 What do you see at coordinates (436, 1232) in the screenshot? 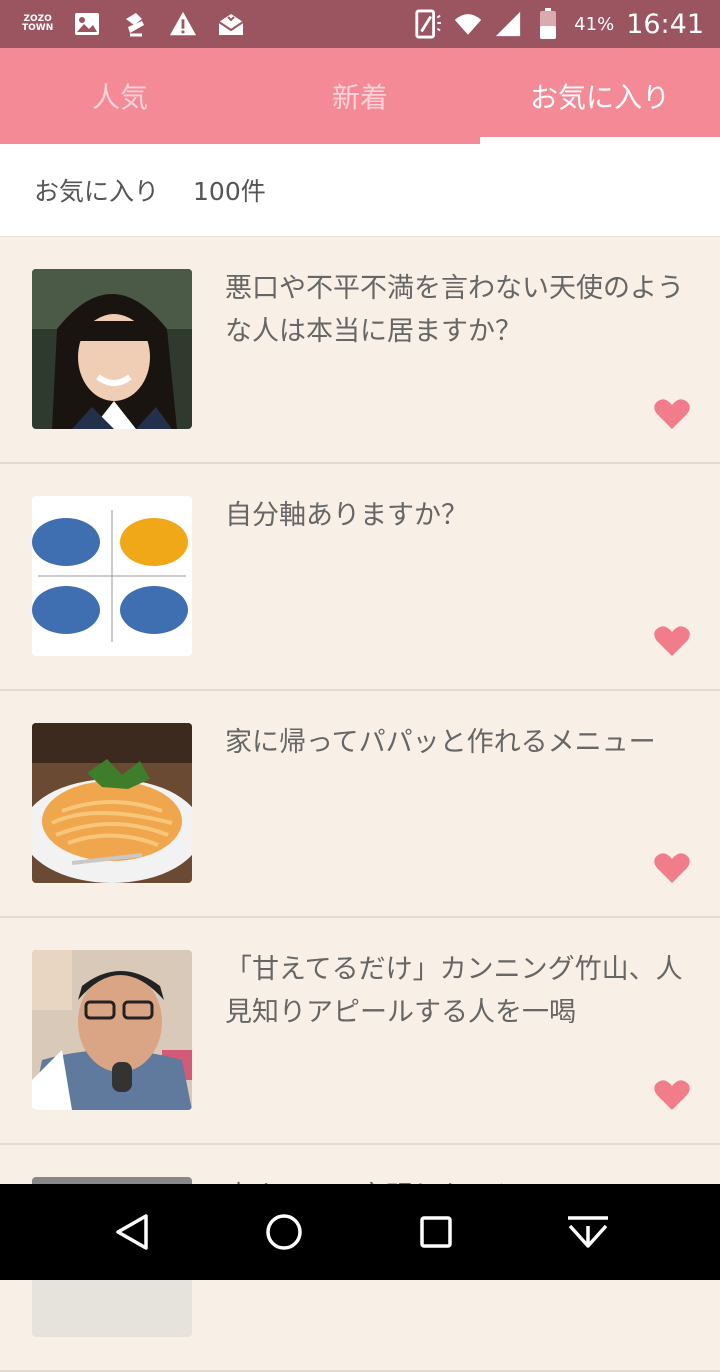
I see `recents-icon` at bounding box center [436, 1232].